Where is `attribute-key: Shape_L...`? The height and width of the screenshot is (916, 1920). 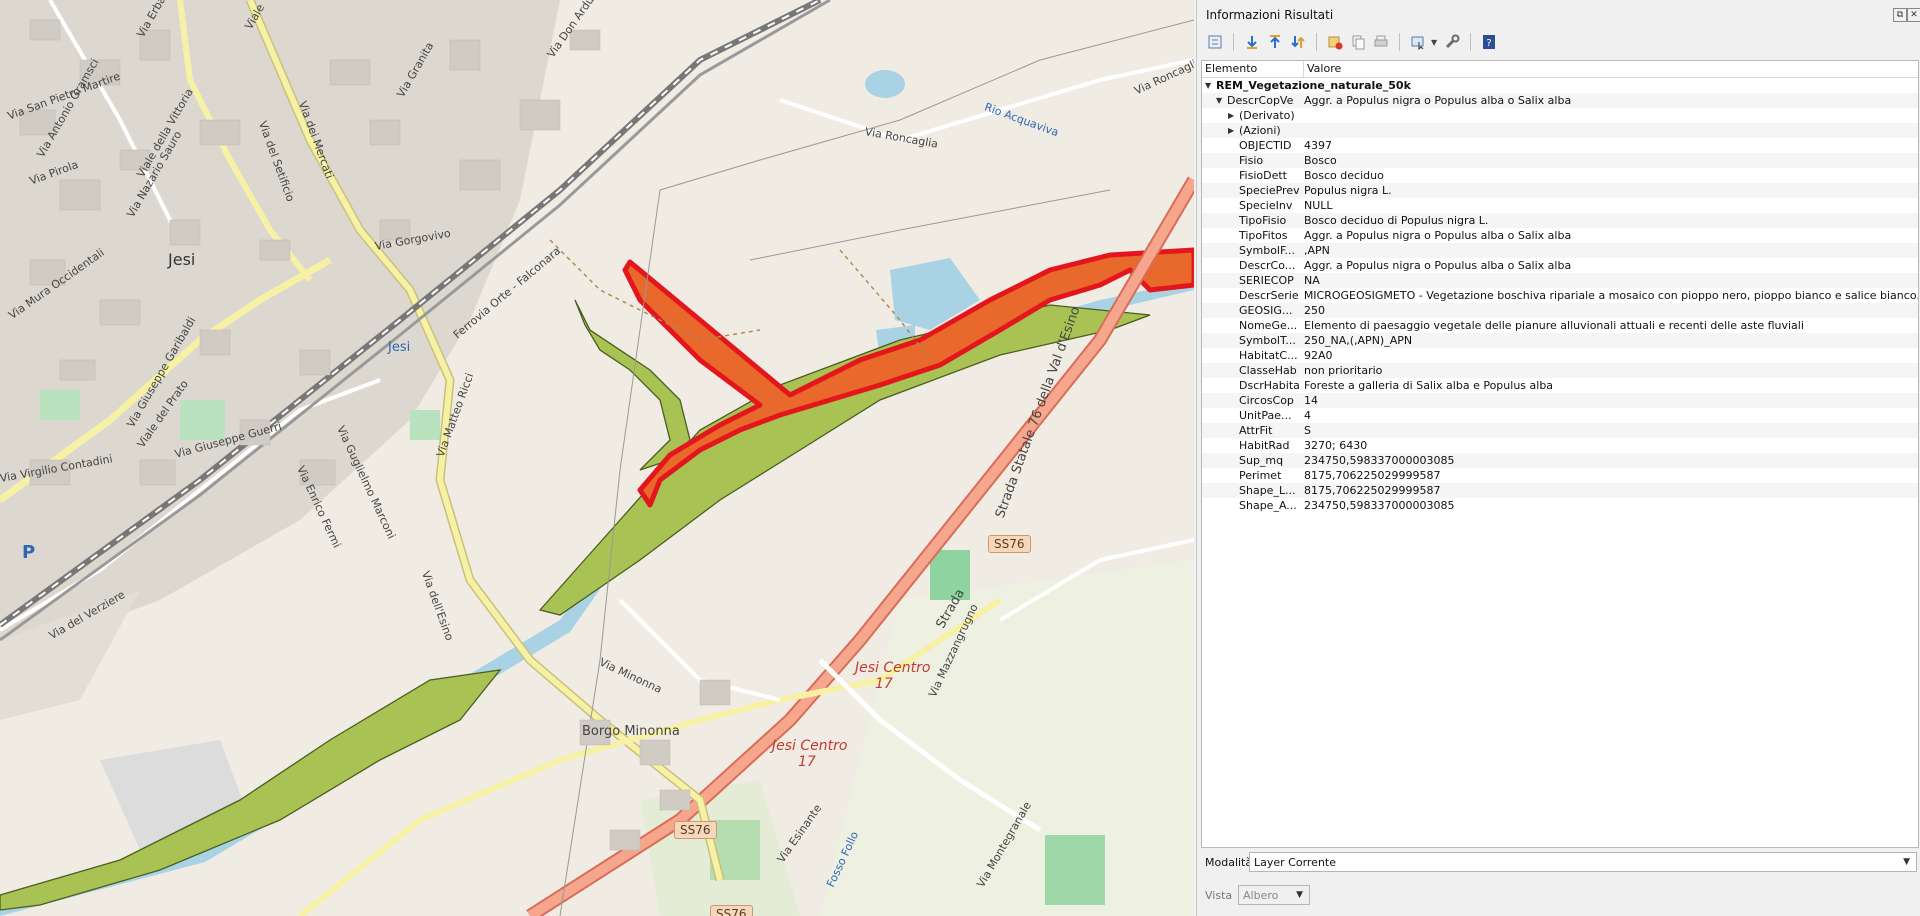 attribute-key: Shape_L... is located at coordinates (1267, 490).